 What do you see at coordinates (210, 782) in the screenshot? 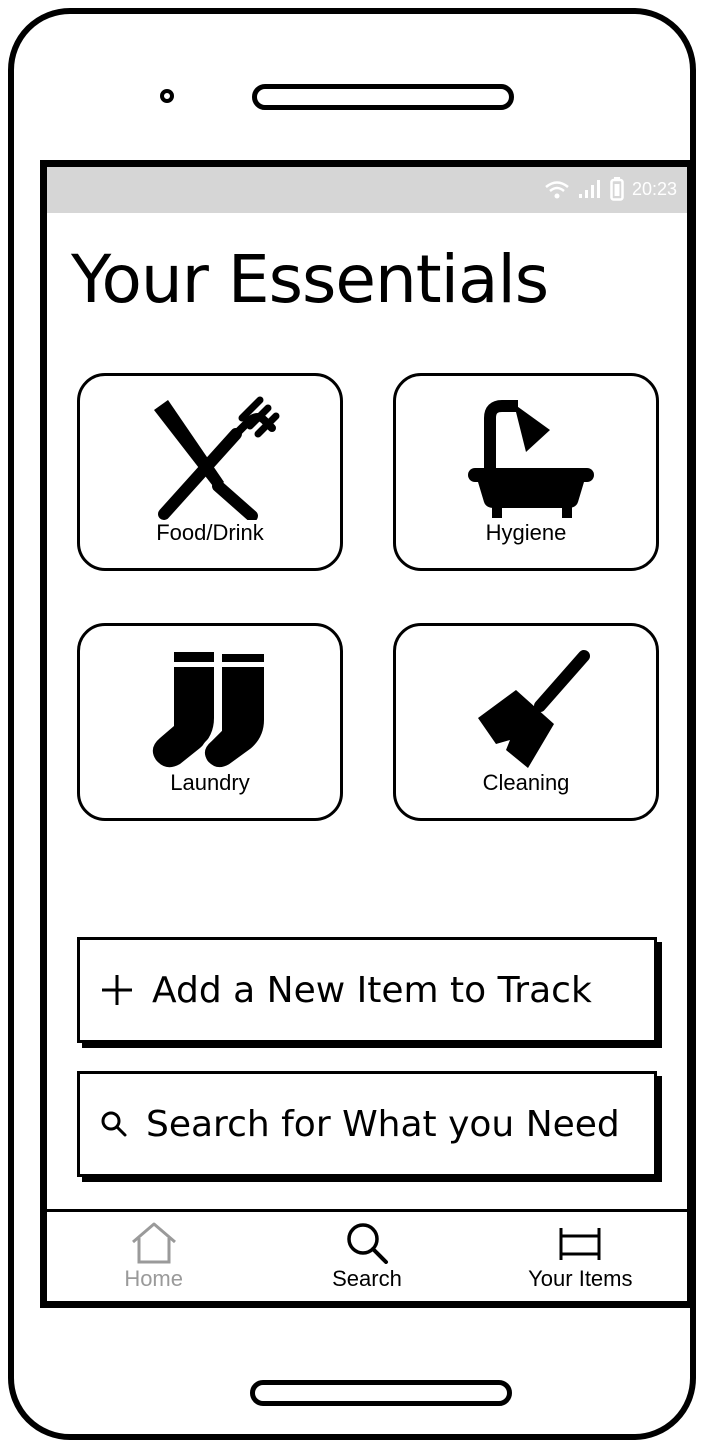
I see `category-label: Laundry` at bounding box center [210, 782].